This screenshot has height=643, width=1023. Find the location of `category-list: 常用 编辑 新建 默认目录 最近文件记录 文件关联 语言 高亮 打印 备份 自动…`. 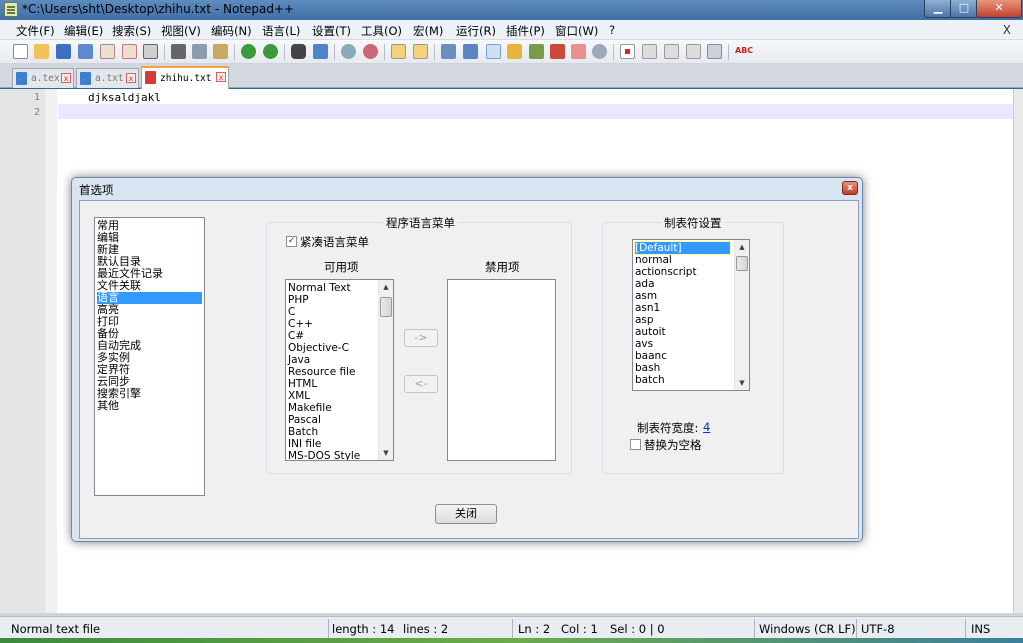

category-list: 常用 编辑 新建 默认目录 最近文件记录 文件关联 语言 高亮 打印 备份 自动… is located at coordinates (149, 356).